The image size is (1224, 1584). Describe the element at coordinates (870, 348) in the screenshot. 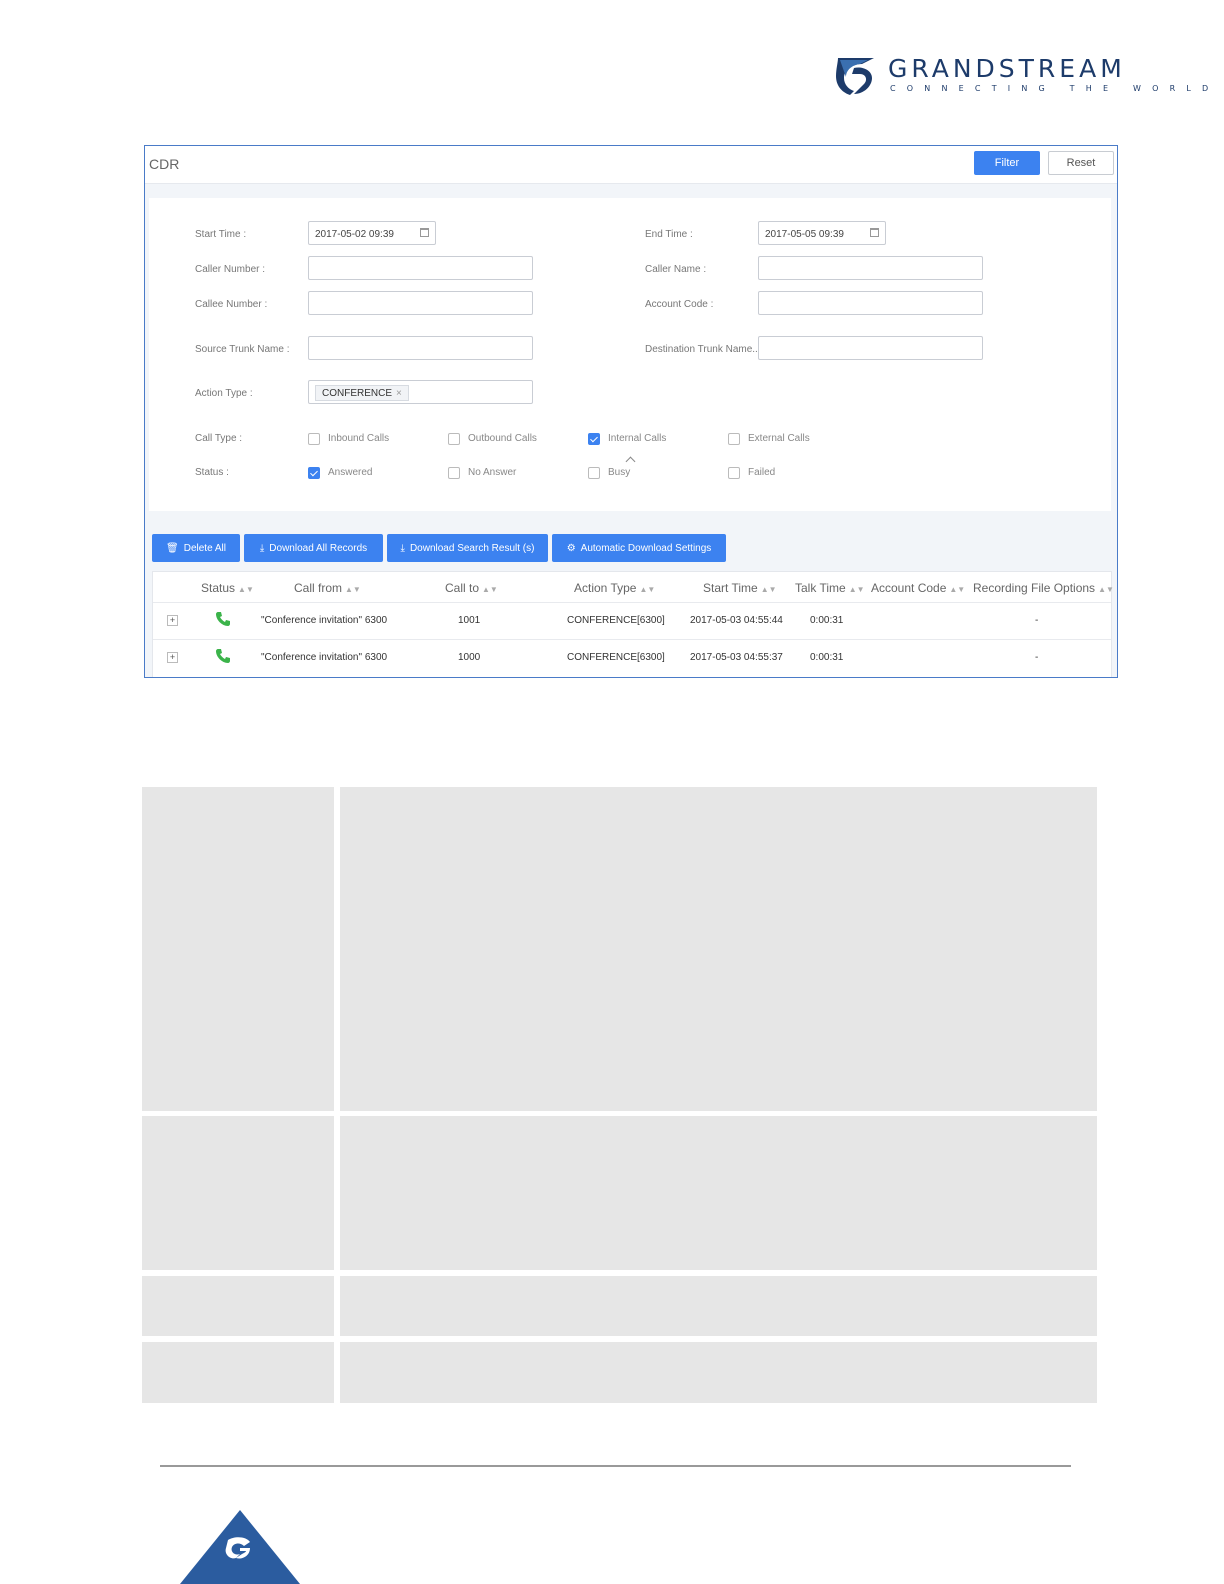

I see `destination-trunk-input` at that location.